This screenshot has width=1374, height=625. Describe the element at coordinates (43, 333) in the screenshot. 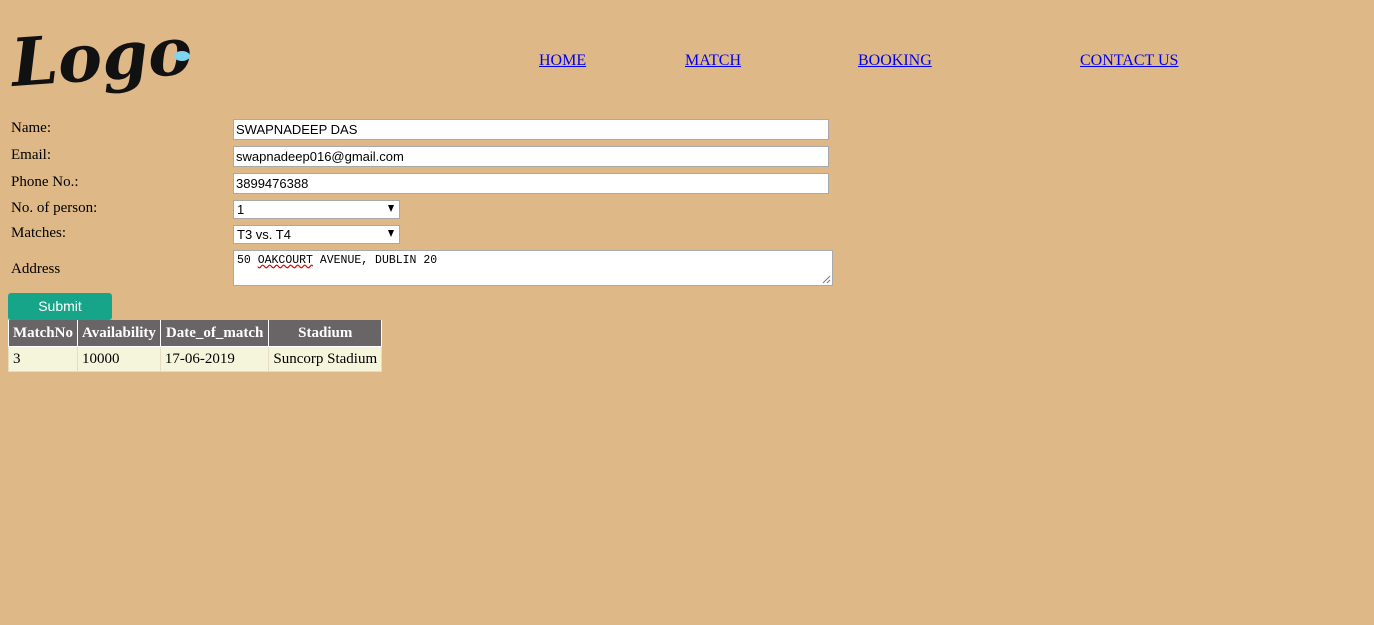

I see `column-header-matchno: MatchNo` at that location.